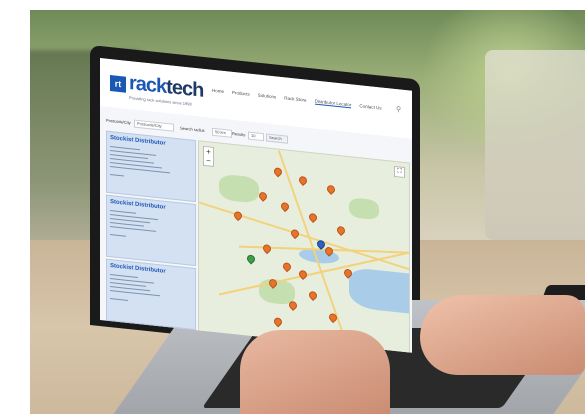  Describe the element at coordinates (398, 109) in the screenshot. I see `search-icon: ⚲` at that location.